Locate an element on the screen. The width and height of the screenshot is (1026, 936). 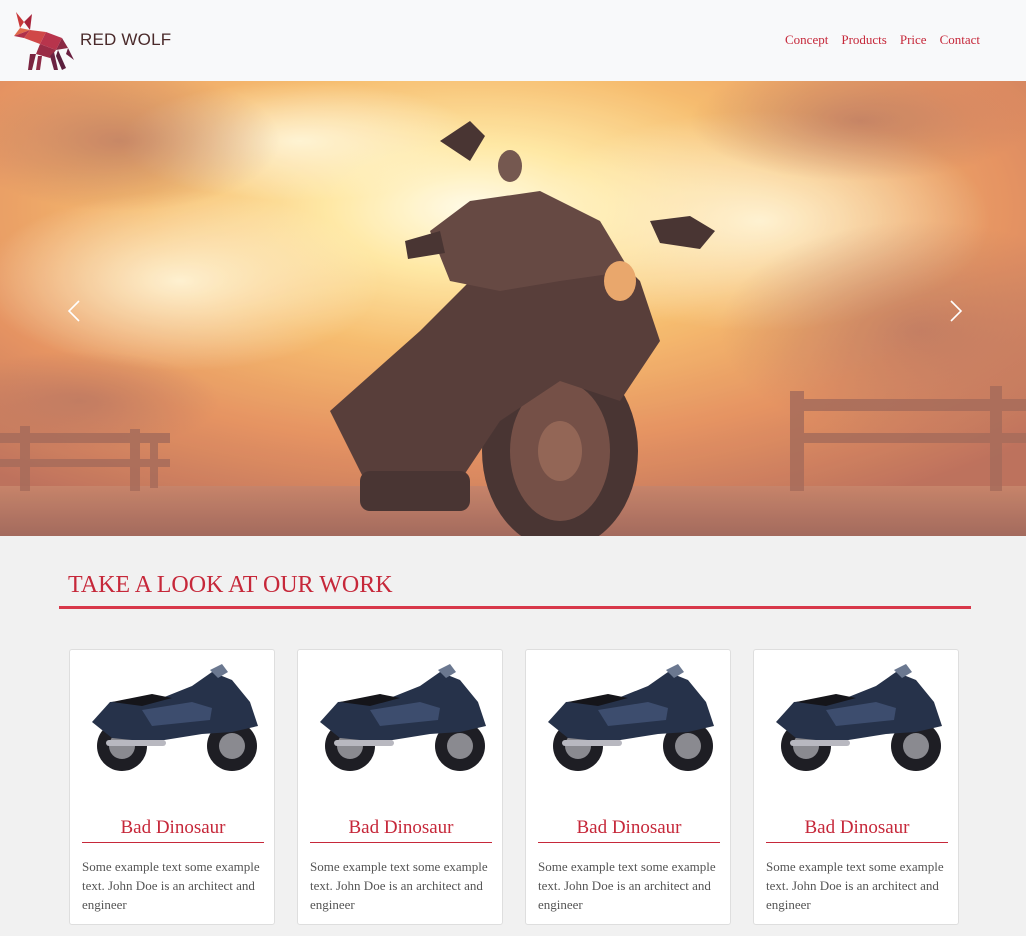
navbar: RED WOLF Concept Products Price Contact is located at coordinates (513, 40).